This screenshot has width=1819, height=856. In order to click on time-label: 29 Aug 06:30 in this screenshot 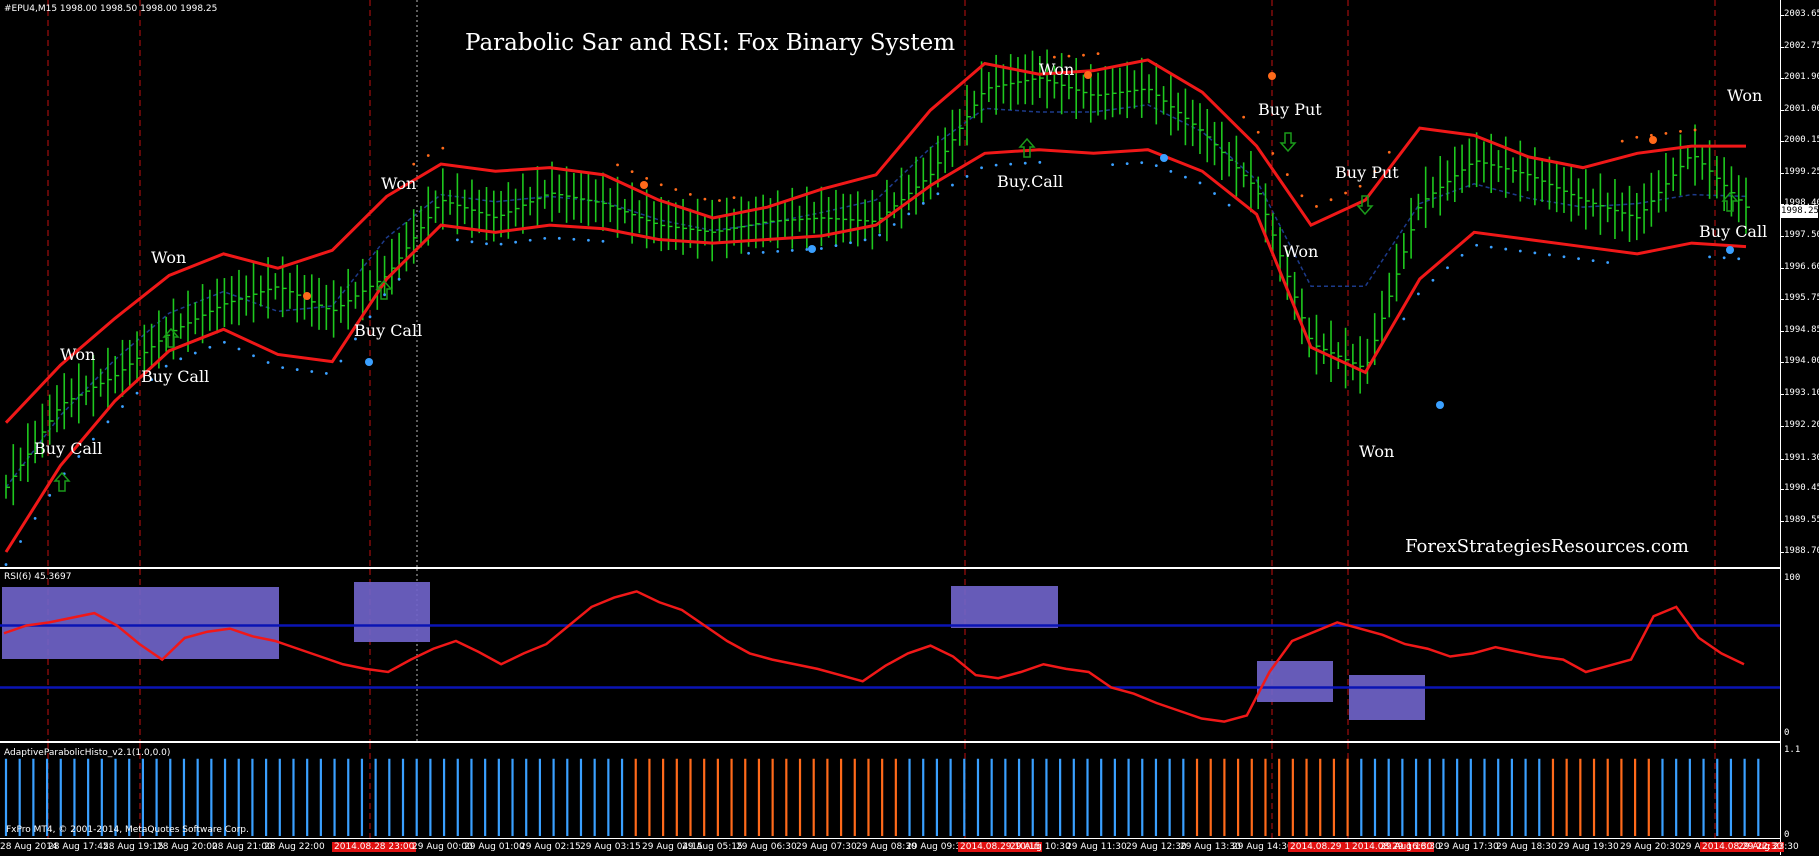, I will do `click(766, 847)`.